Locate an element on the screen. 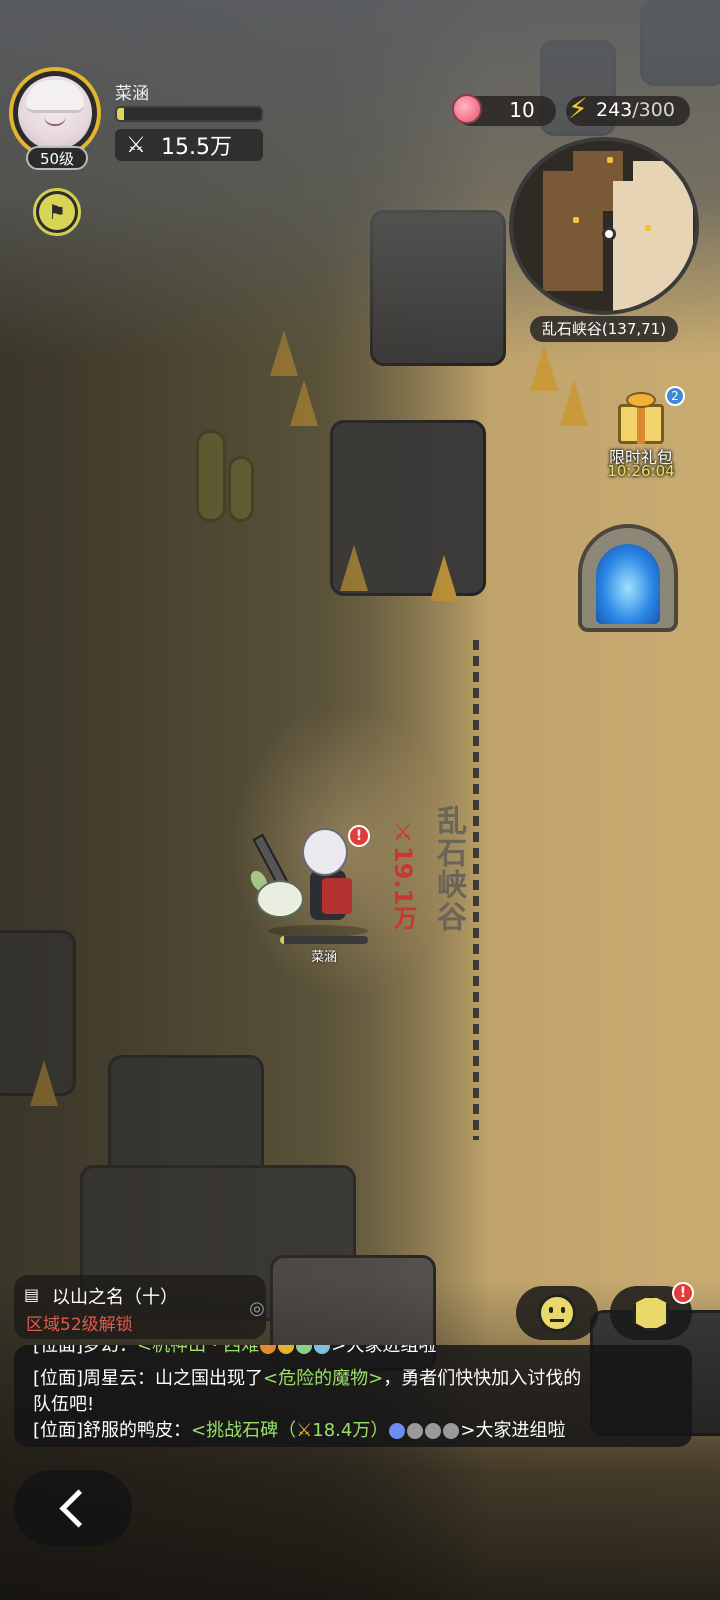 The width and height of the screenshot is (720, 1600). back-button is located at coordinates (73, 1508).